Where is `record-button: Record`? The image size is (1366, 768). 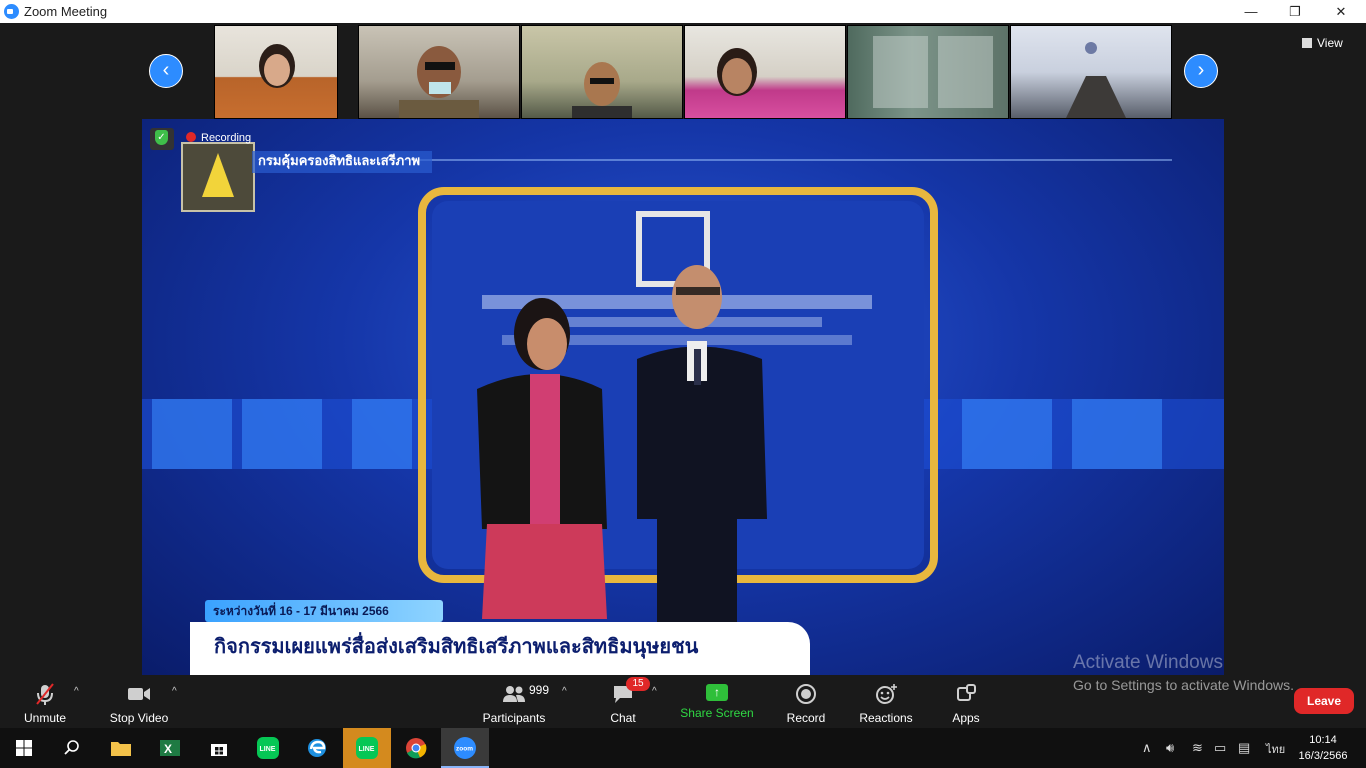 record-button: Record is located at coordinates (806, 701).